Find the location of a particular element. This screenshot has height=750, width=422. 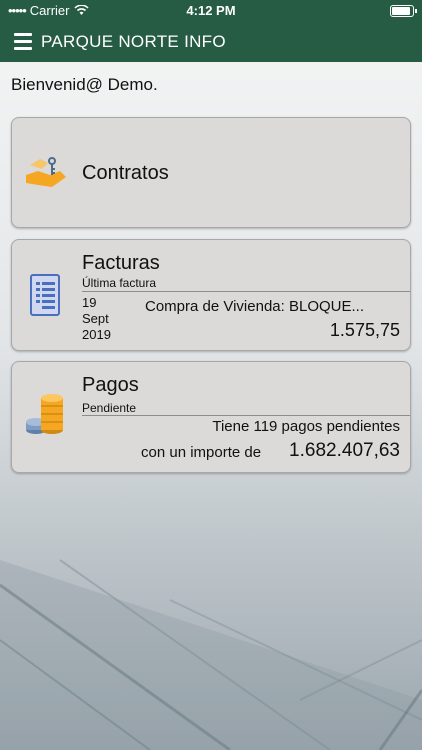

status-bar: ••••• Carrier 4:12 PM is located at coordinates (211, 11).